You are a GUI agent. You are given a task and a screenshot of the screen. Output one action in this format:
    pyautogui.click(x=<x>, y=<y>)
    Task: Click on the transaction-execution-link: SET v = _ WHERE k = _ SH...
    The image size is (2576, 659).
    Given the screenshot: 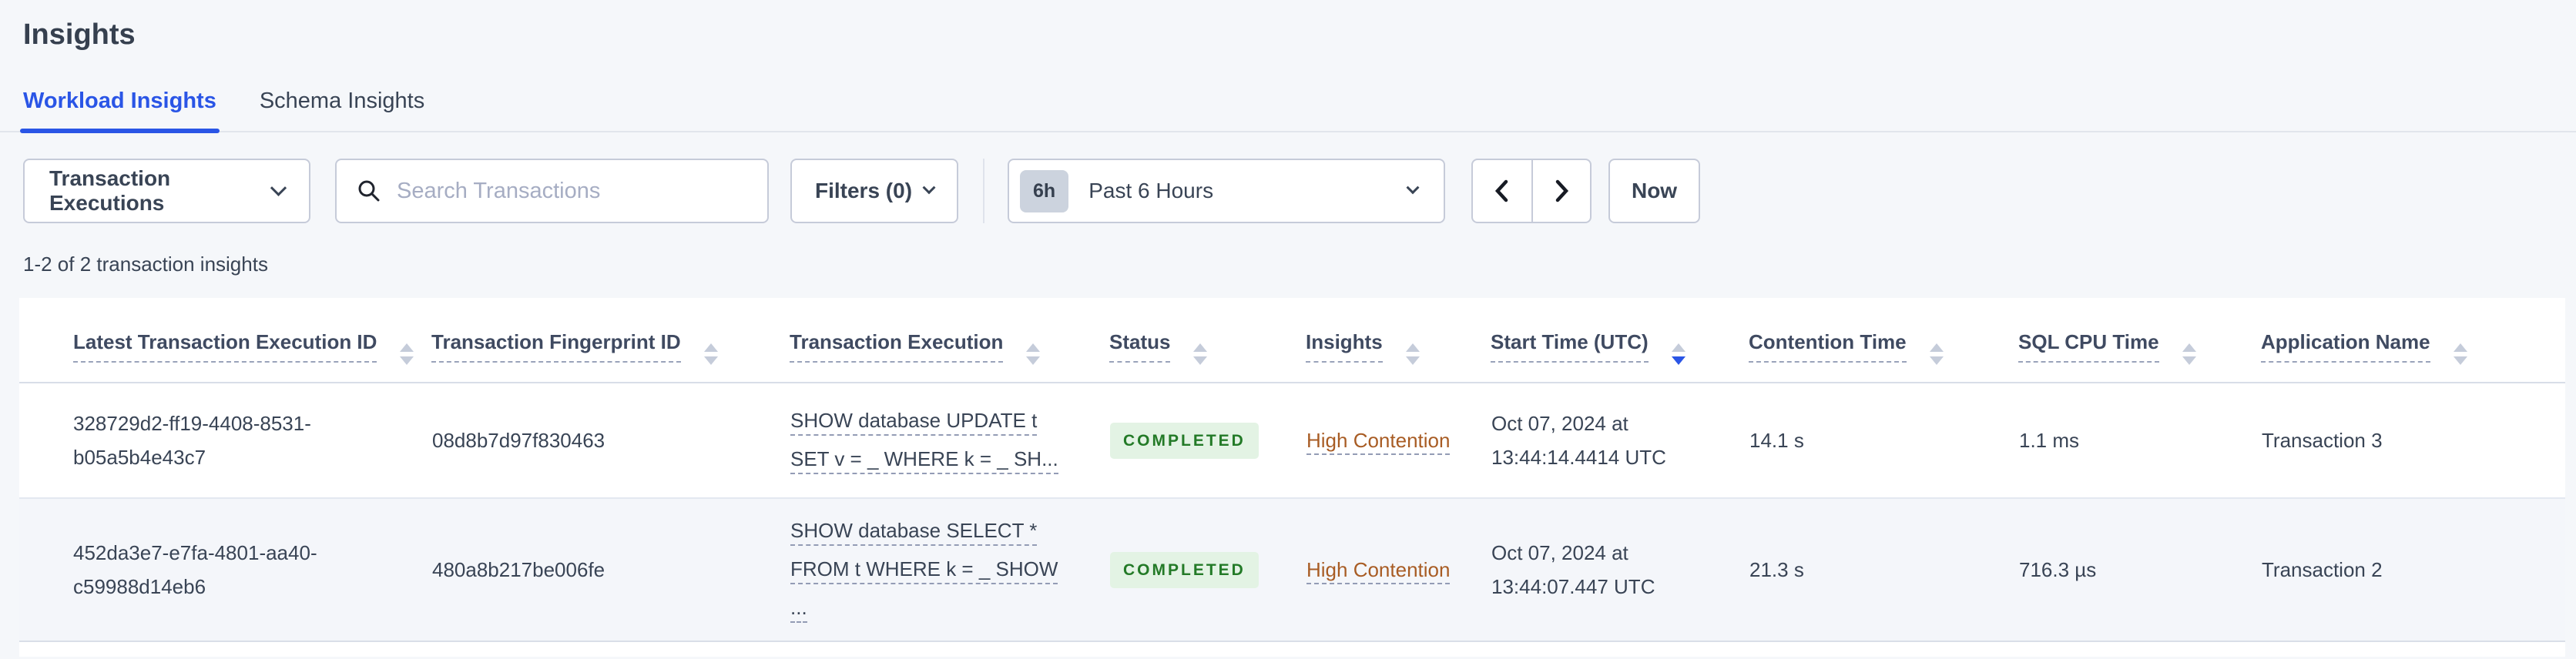 What is the action you would take?
    pyautogui.click(x=924, y=459)
    